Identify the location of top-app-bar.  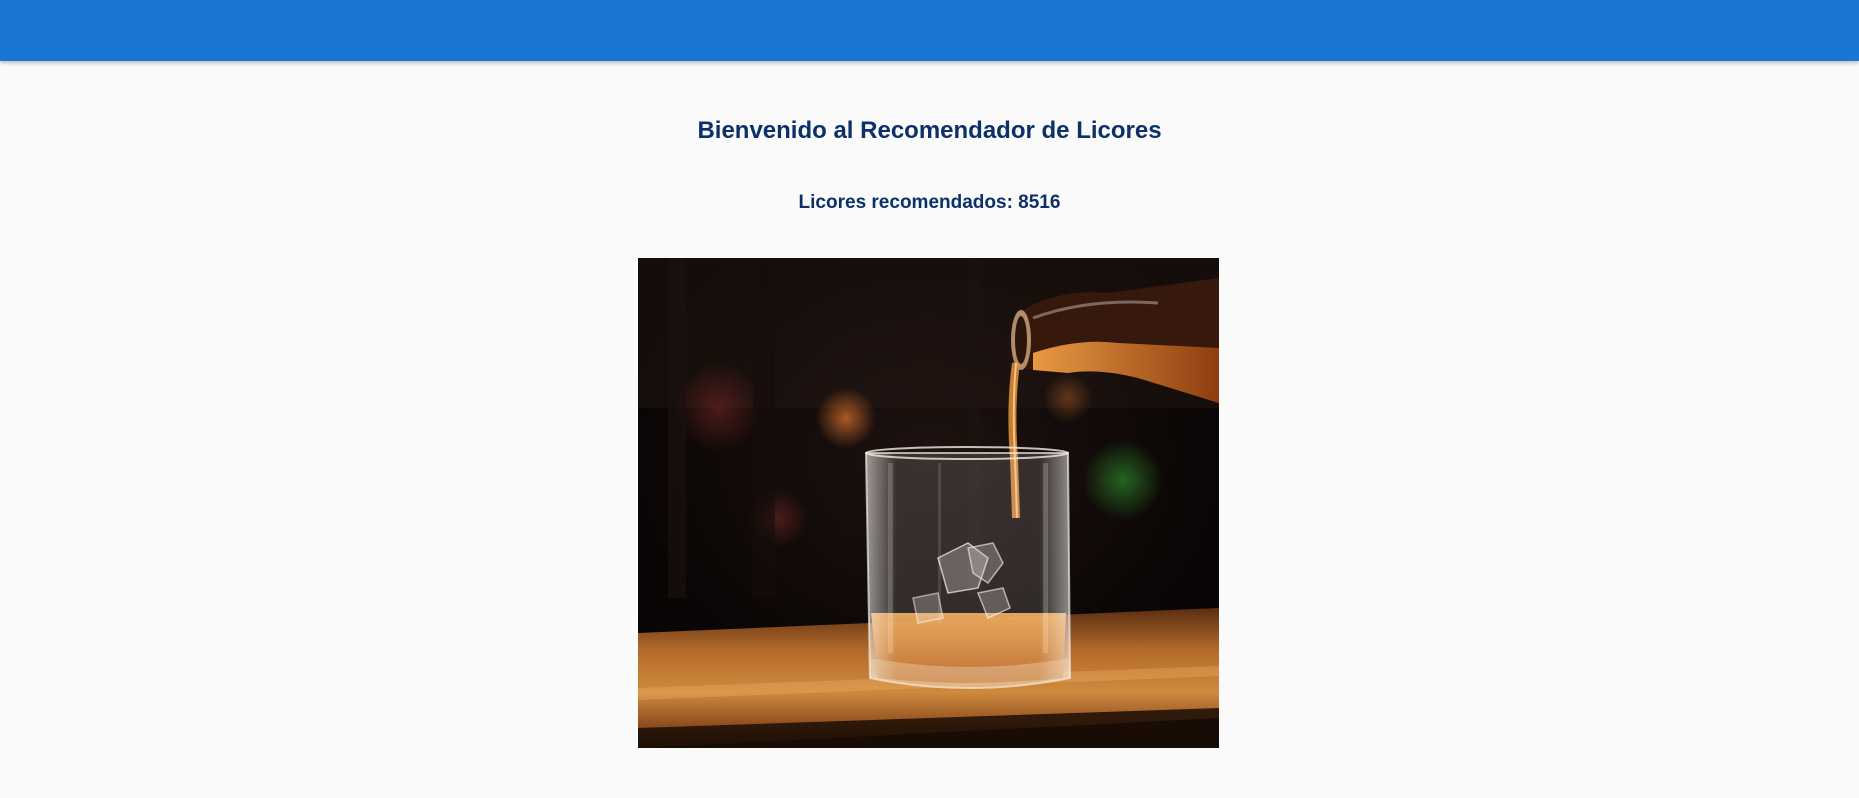
(929, 30).